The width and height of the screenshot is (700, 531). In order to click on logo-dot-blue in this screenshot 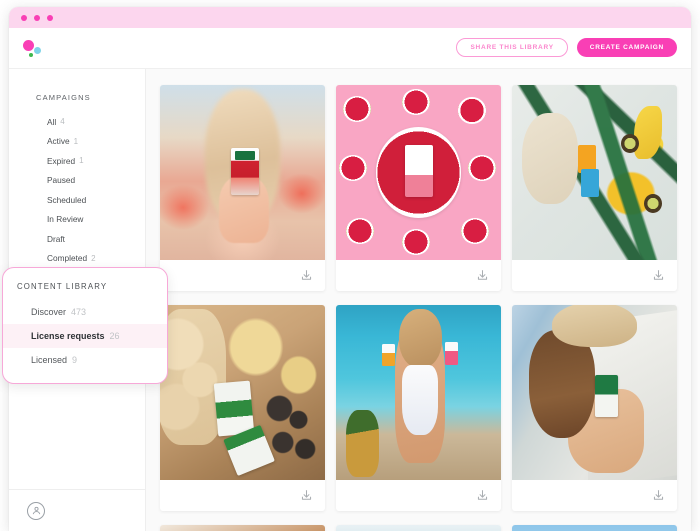, I will do `click(37, 50)`.